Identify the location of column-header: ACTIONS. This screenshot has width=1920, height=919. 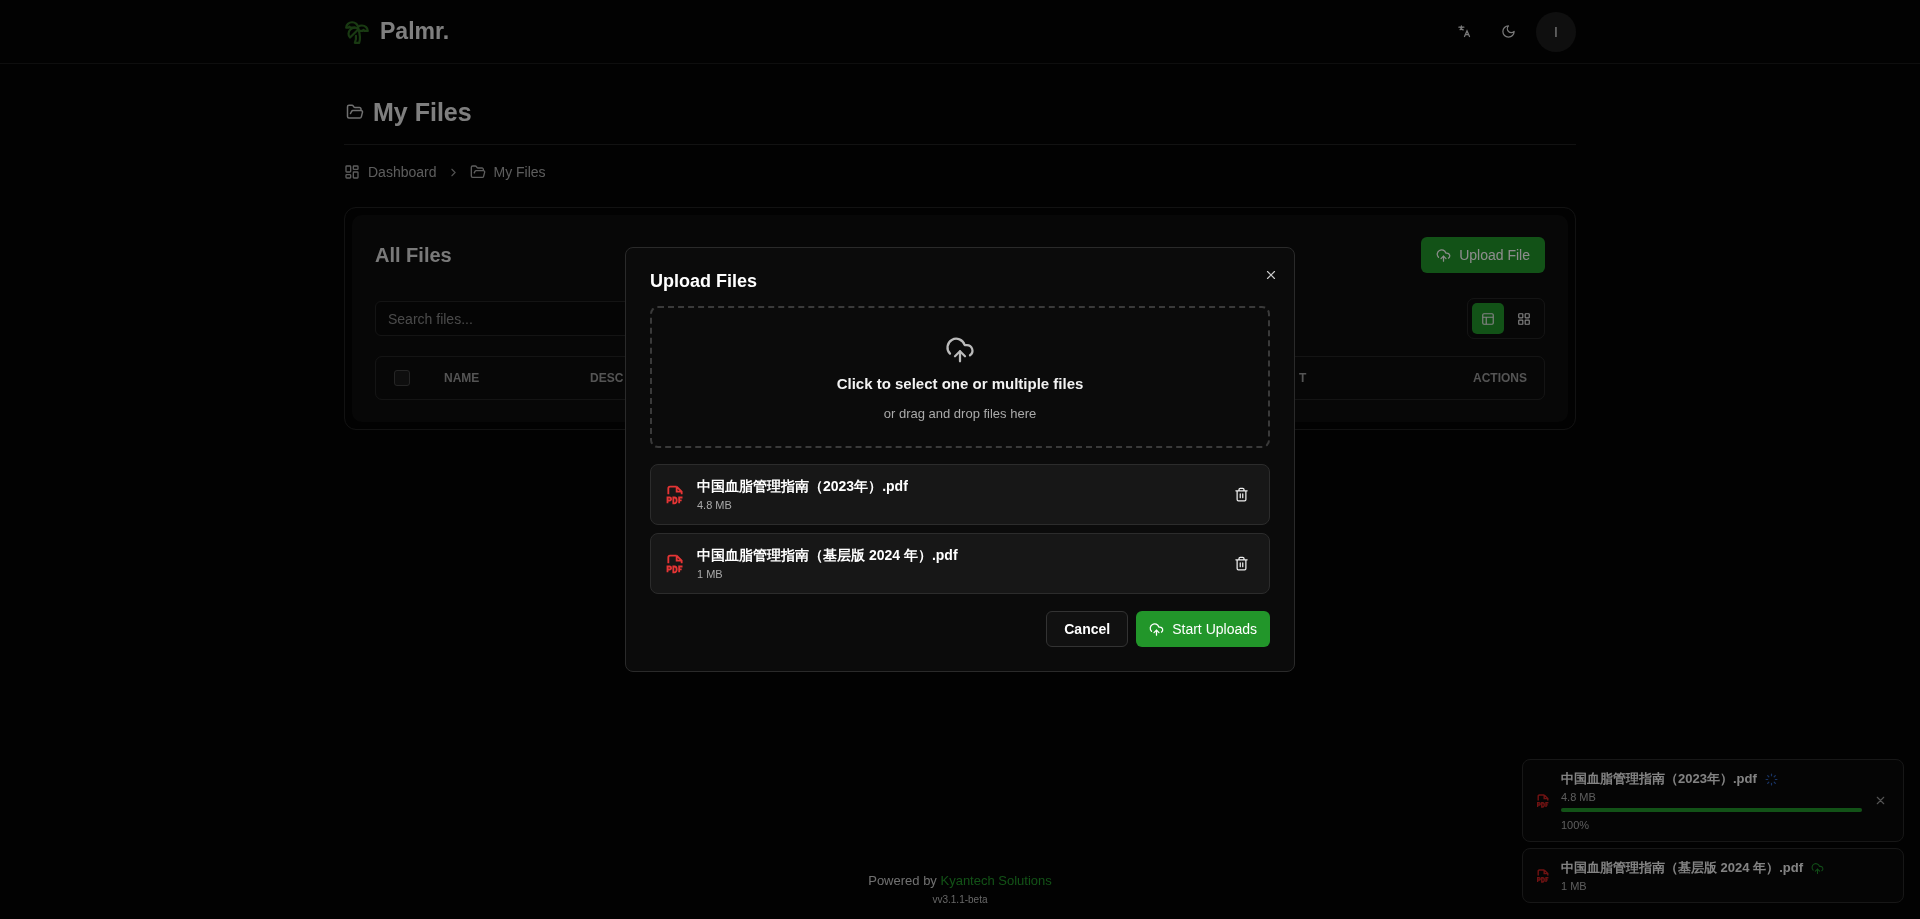
(1500, 378).